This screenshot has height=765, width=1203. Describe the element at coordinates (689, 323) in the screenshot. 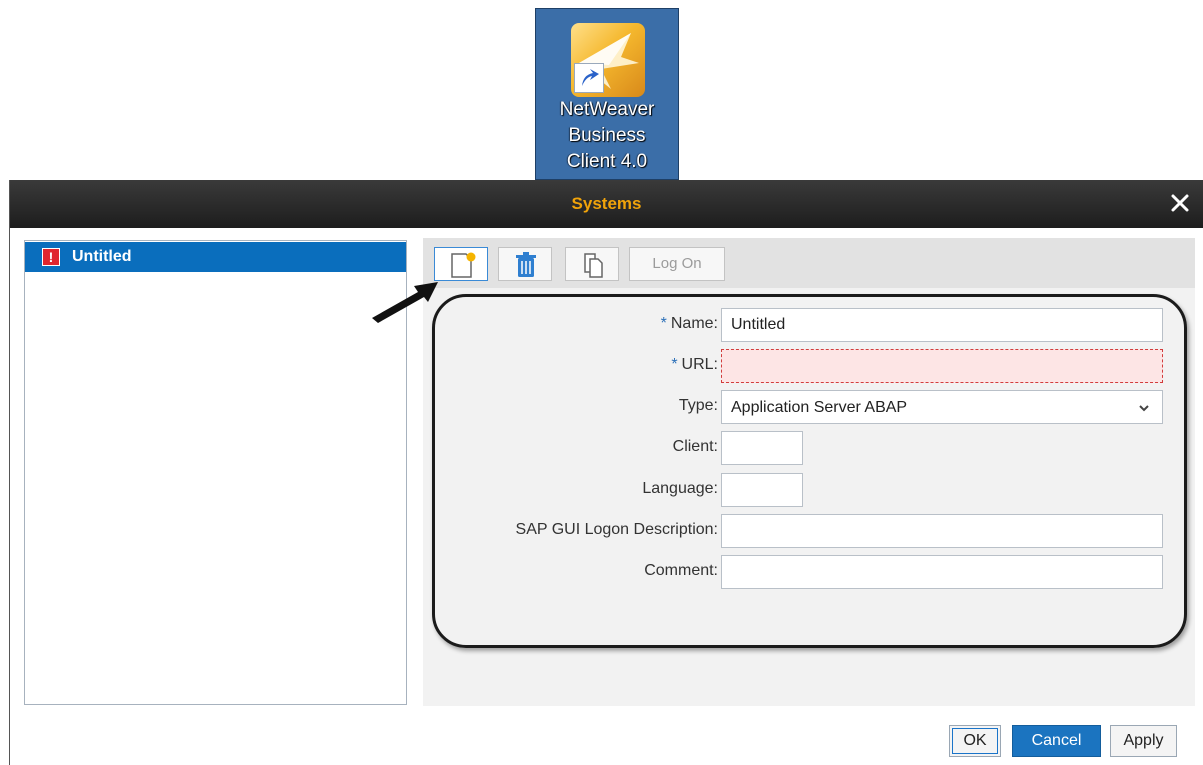

I see `name-label: * Name:` at that location.